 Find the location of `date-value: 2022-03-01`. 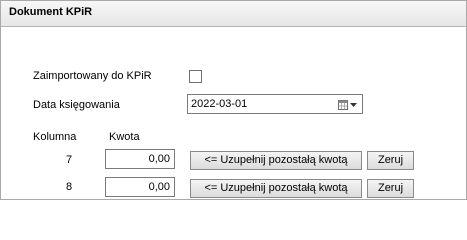

date-value: 2022-03-01 is located at coordinates (219, 104).